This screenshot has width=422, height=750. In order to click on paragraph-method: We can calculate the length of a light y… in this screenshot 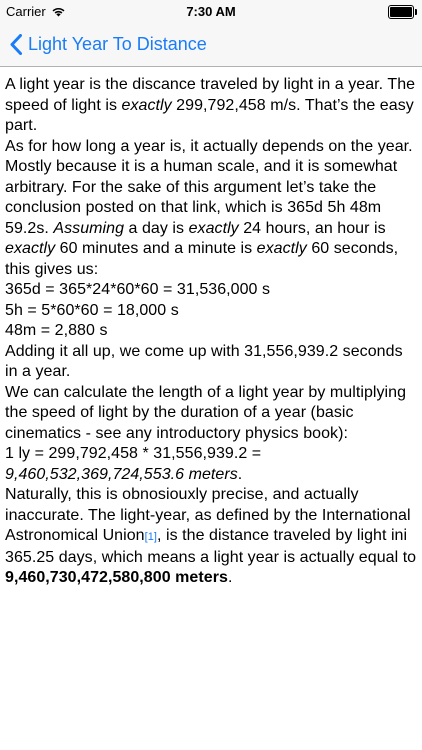, I will do `click(206, 412)`.